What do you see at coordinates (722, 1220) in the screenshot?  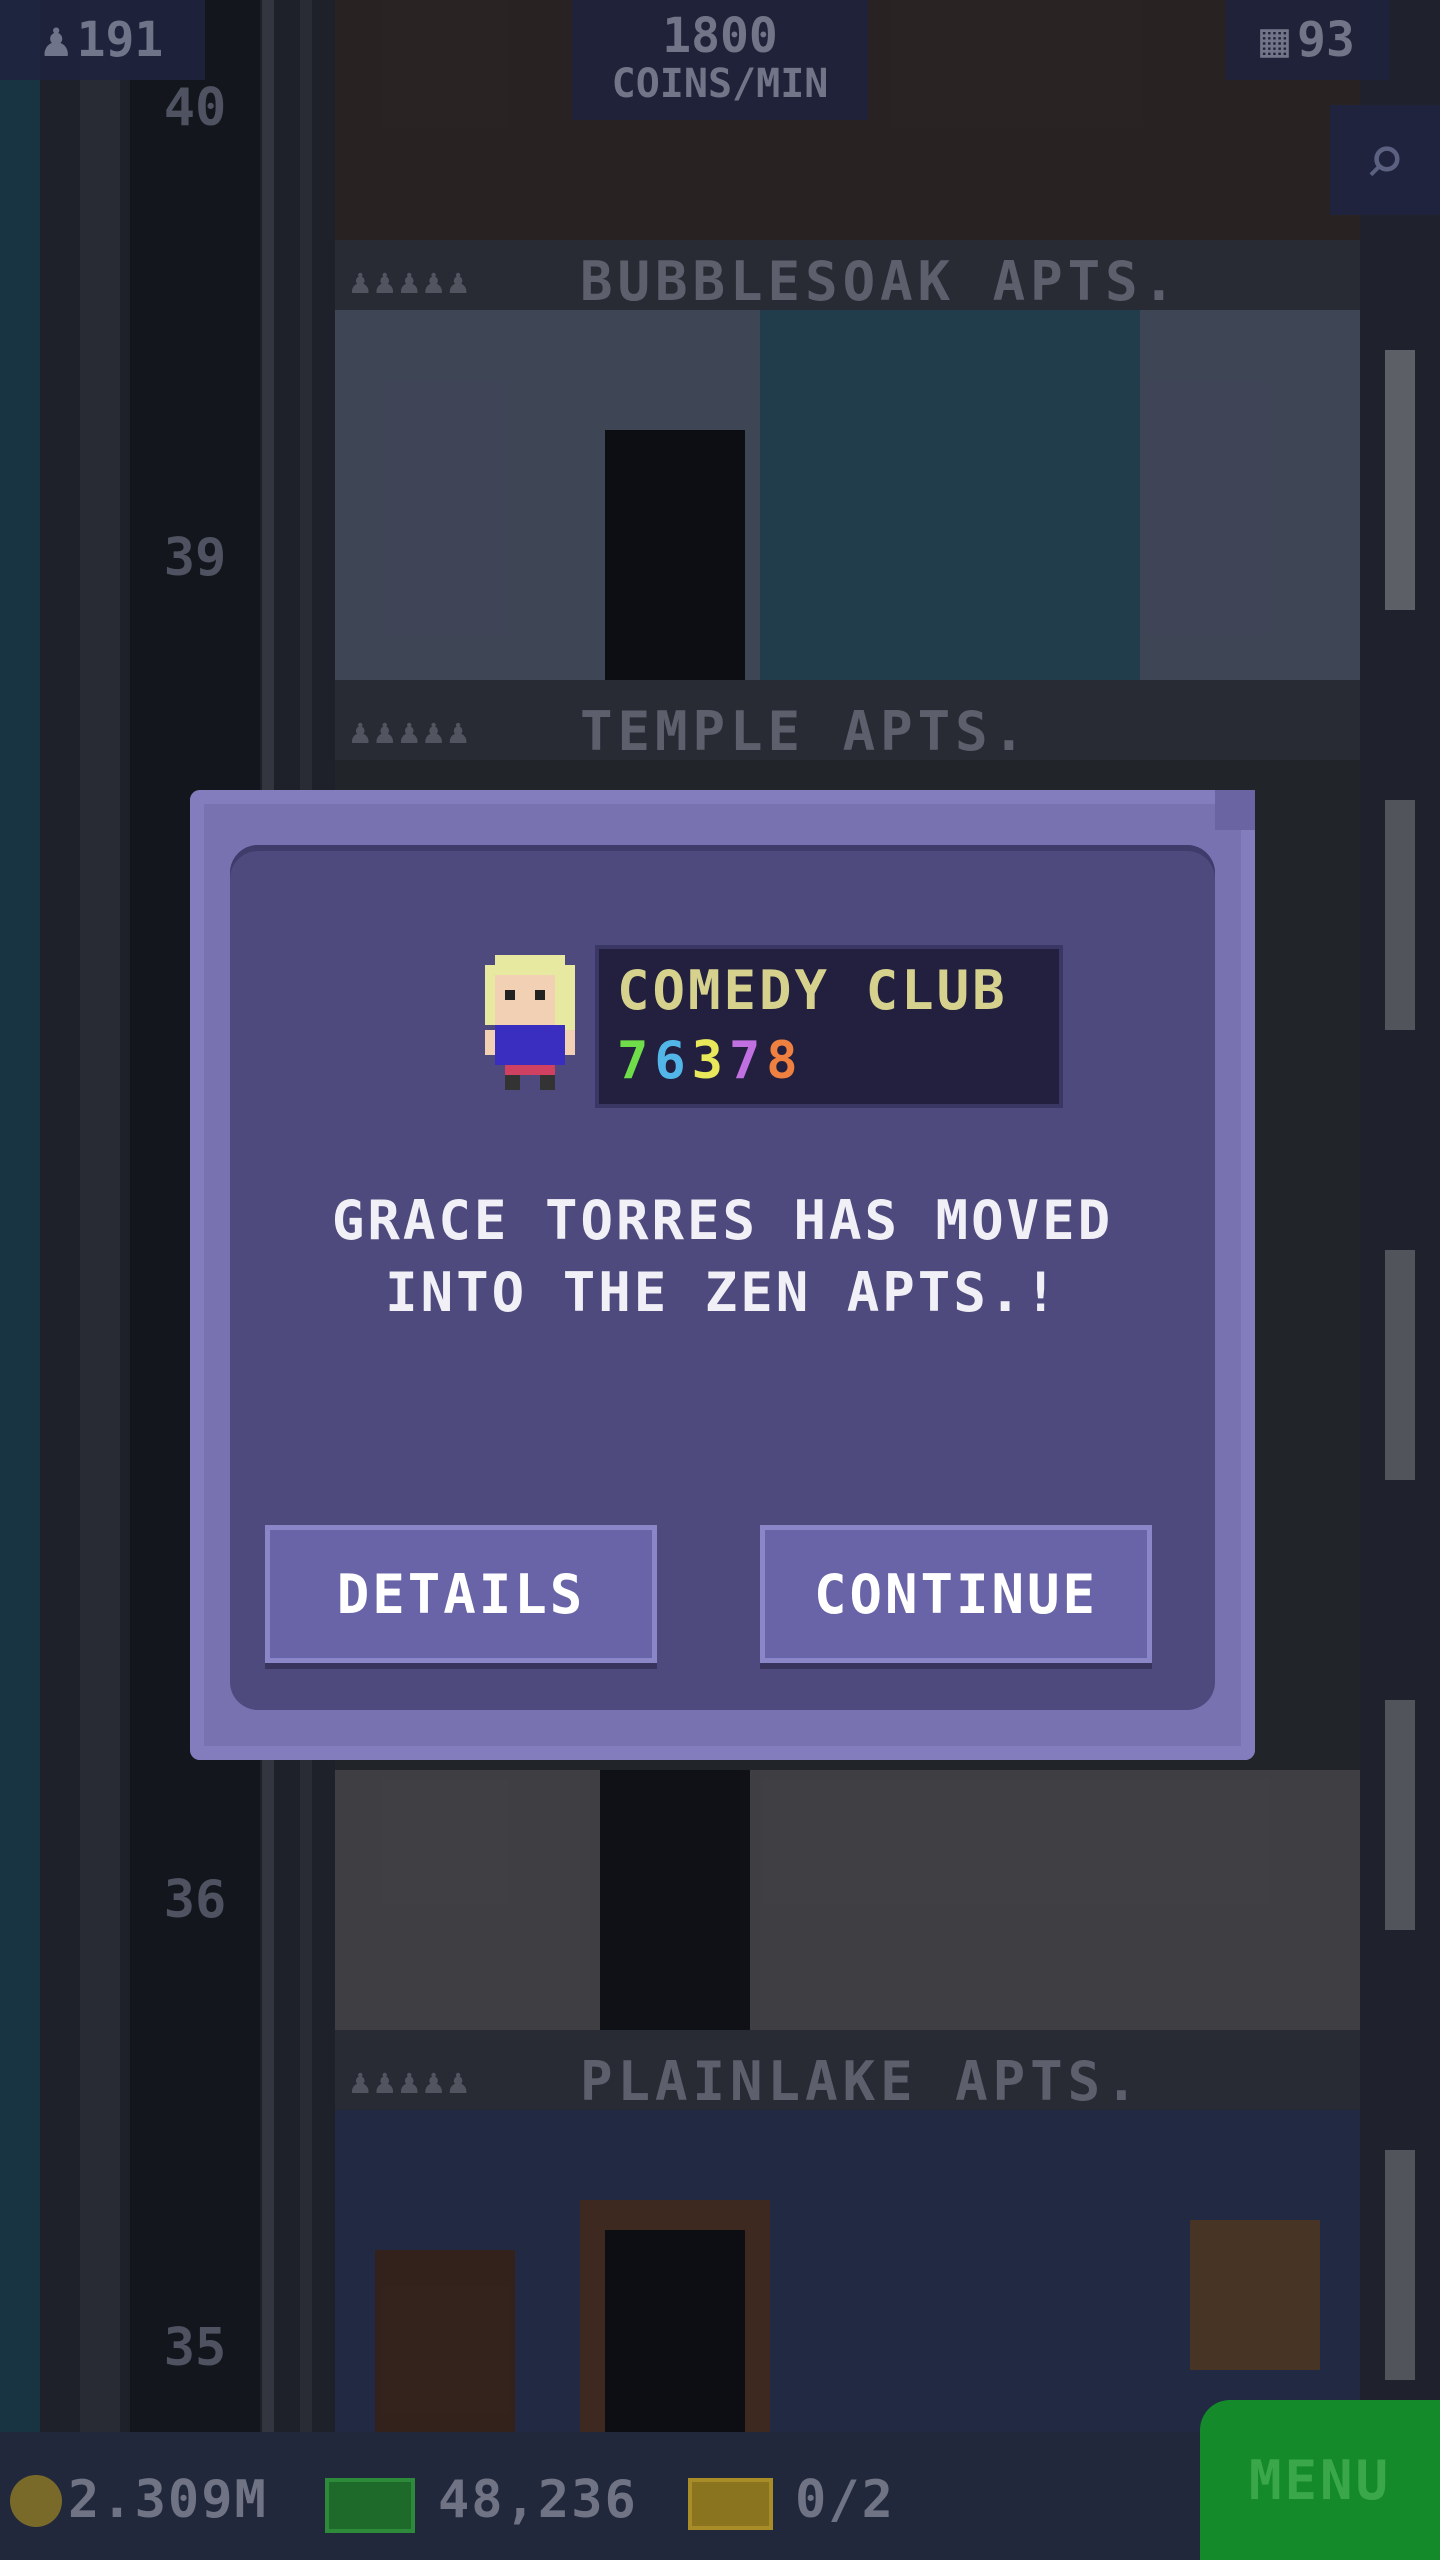 I see `message-line: GRACE TORRES HAS MOVED` at bounding box center [722, 1220].